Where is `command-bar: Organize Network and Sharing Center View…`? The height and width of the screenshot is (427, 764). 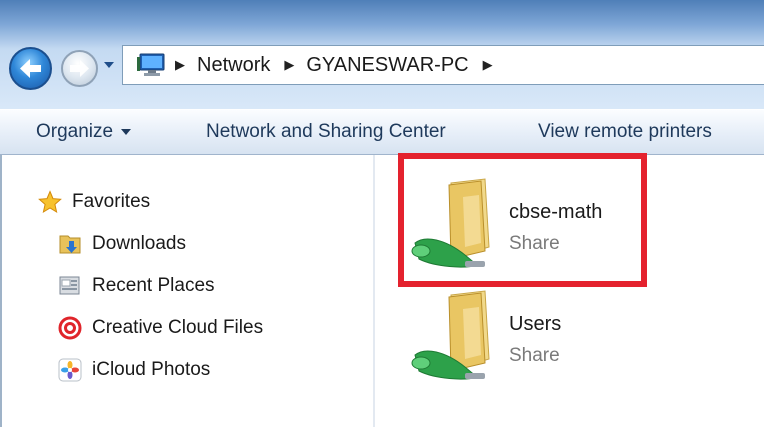 command-bar: Organize Network and Sharing Center View… is located at coordinates (382, 132).